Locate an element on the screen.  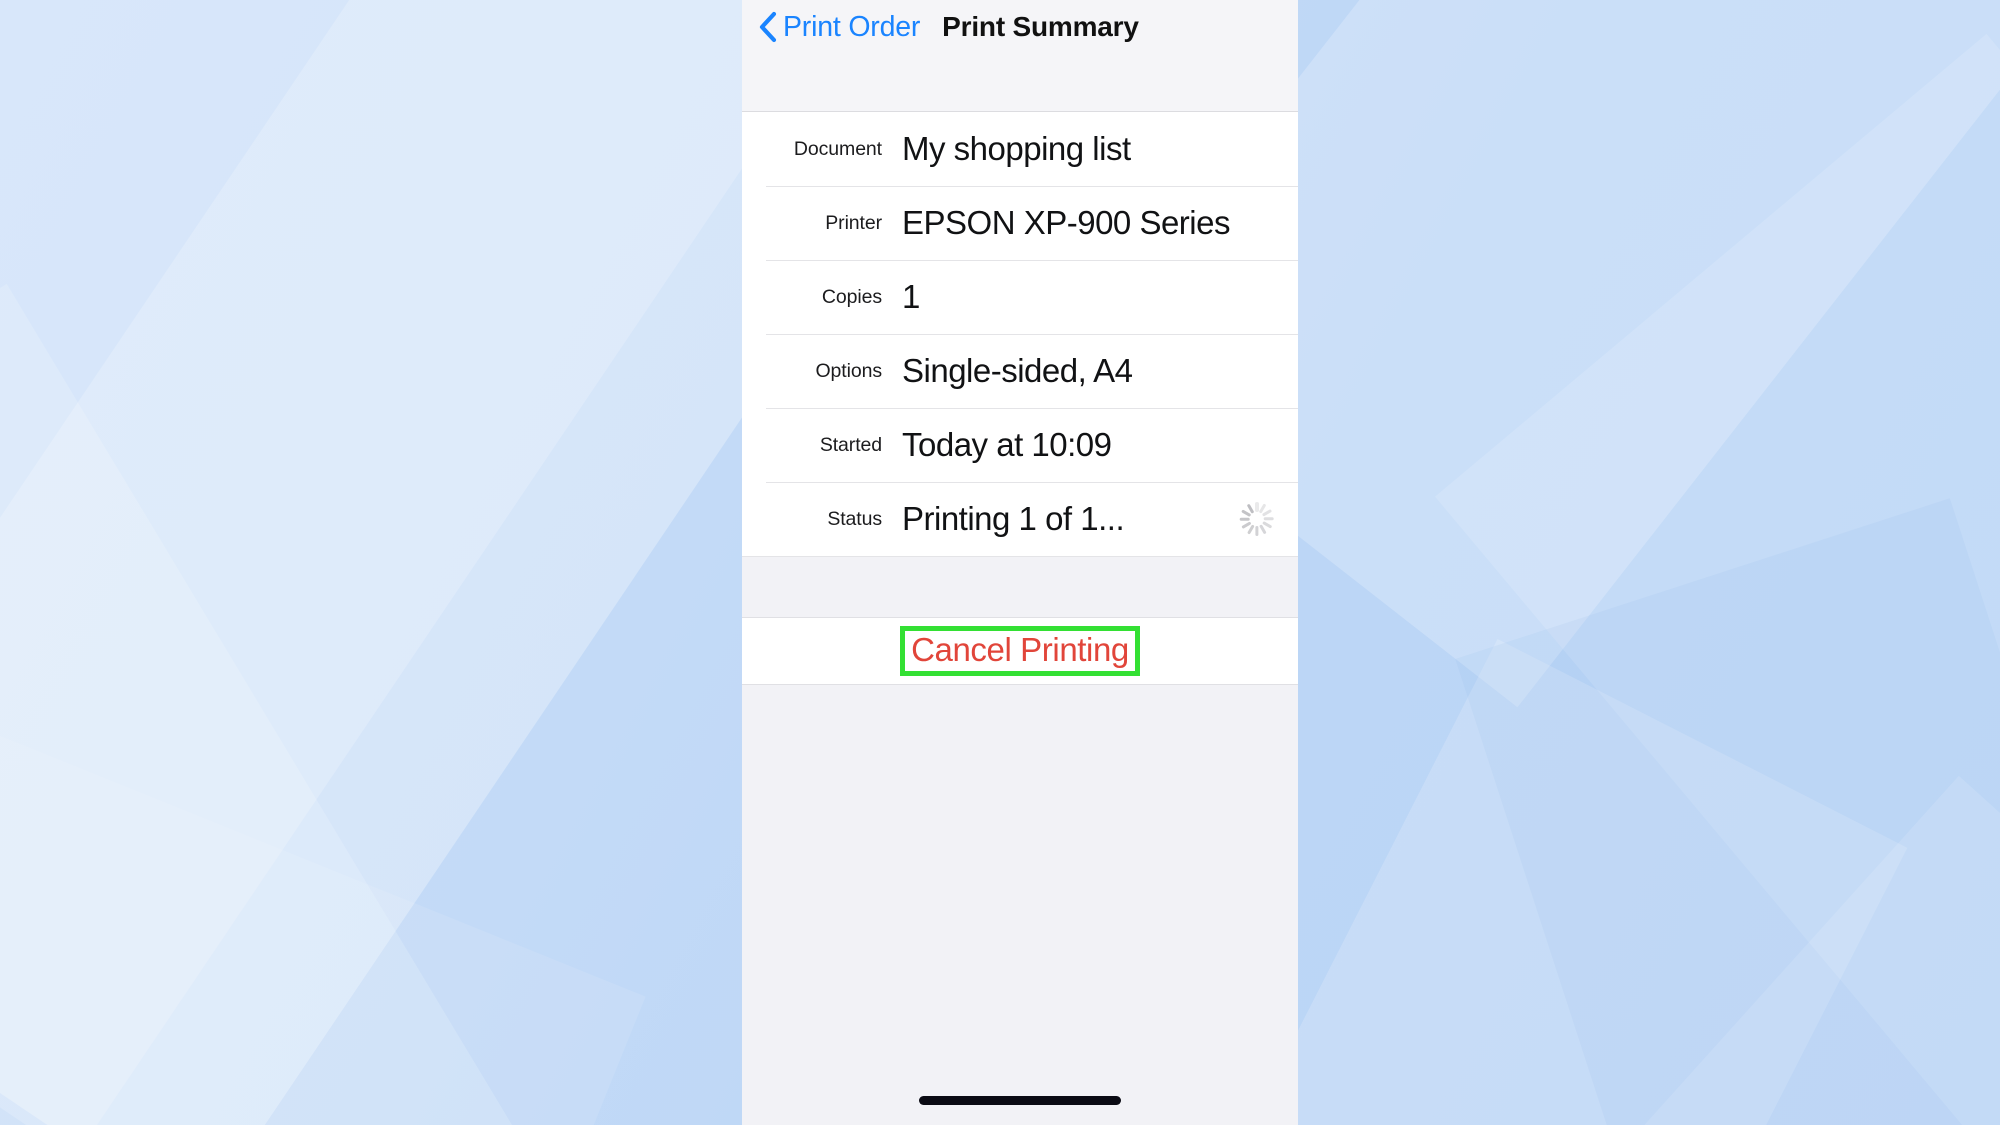
chevron-left-icon is located at coordinates (767, 27).